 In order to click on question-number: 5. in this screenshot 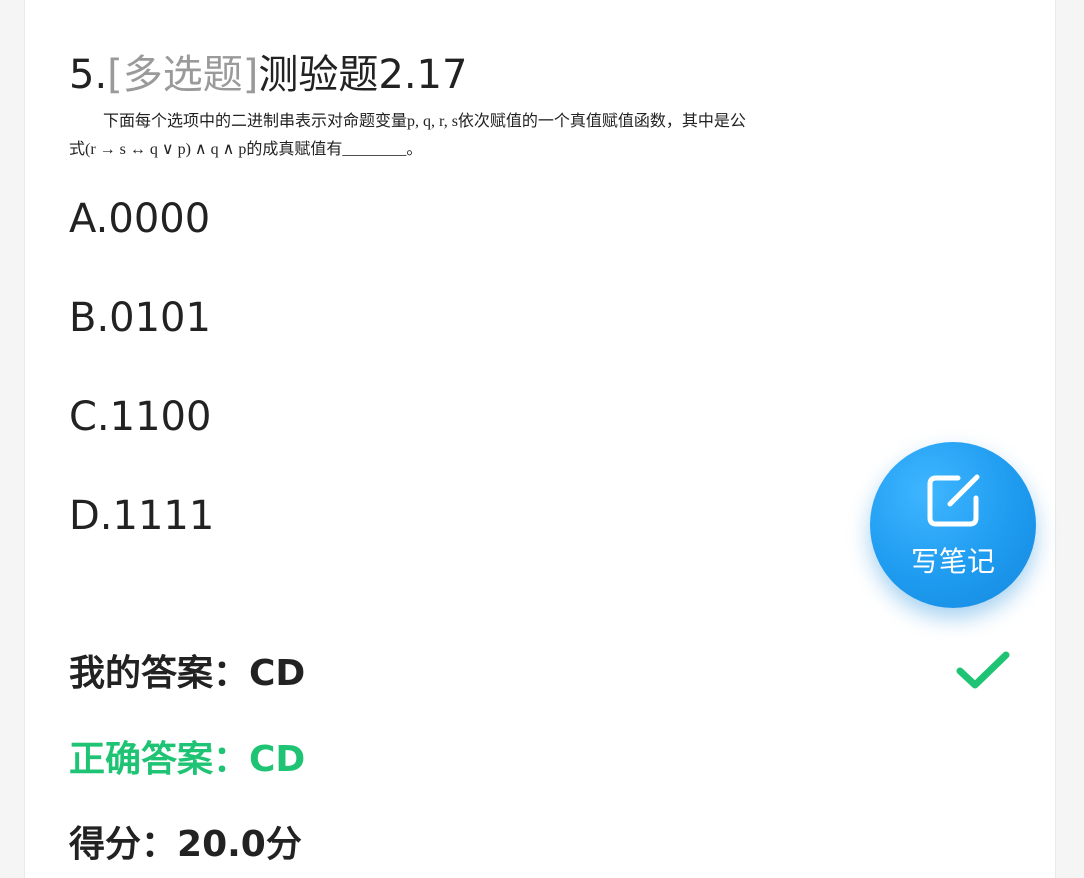, I will do `click(88, 75)`.